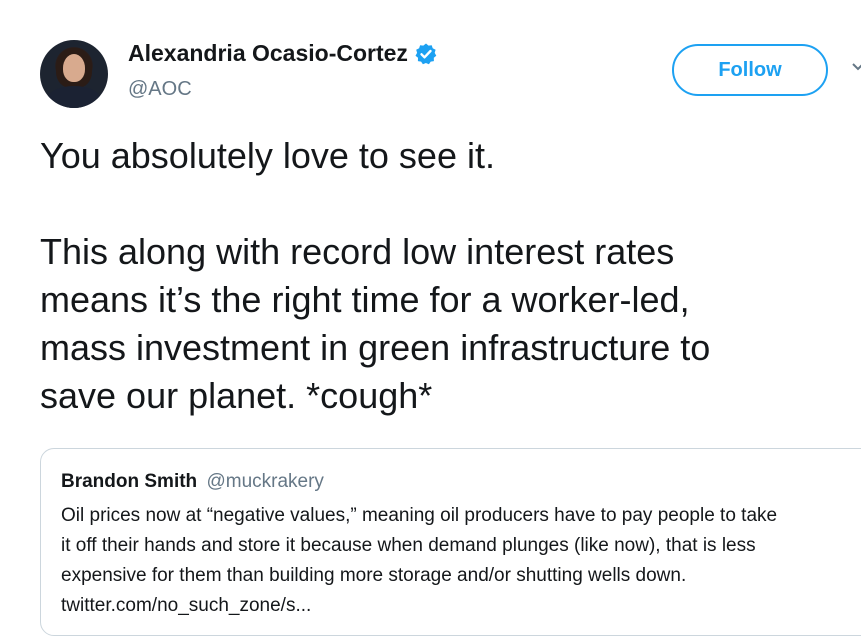 The width and height of the screenshot is (861, 643). I want to click on verified-badge-icon, so click(426, 53).